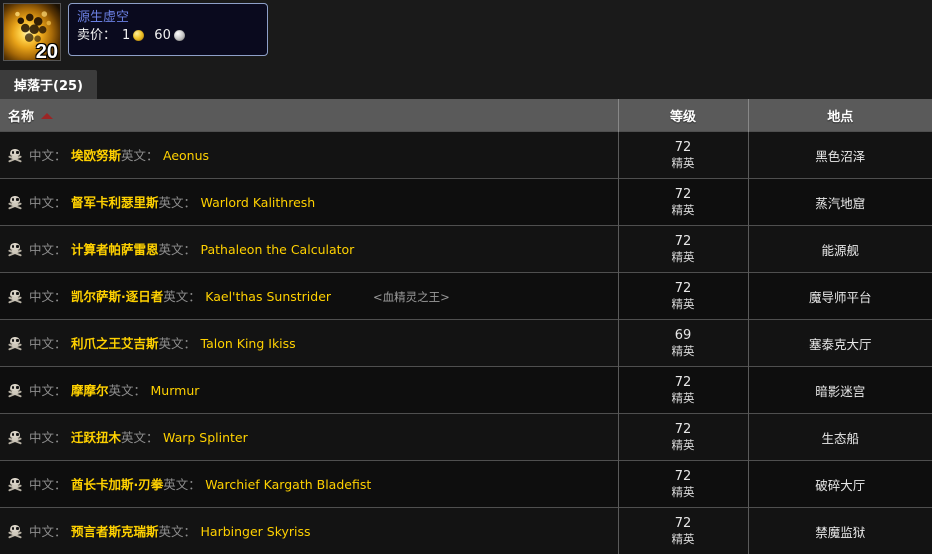 Image resolution: width=932 pixels, height=554 pixels. I want to click on item-sell-price: 卖价： 1 60, so click(168, 35).